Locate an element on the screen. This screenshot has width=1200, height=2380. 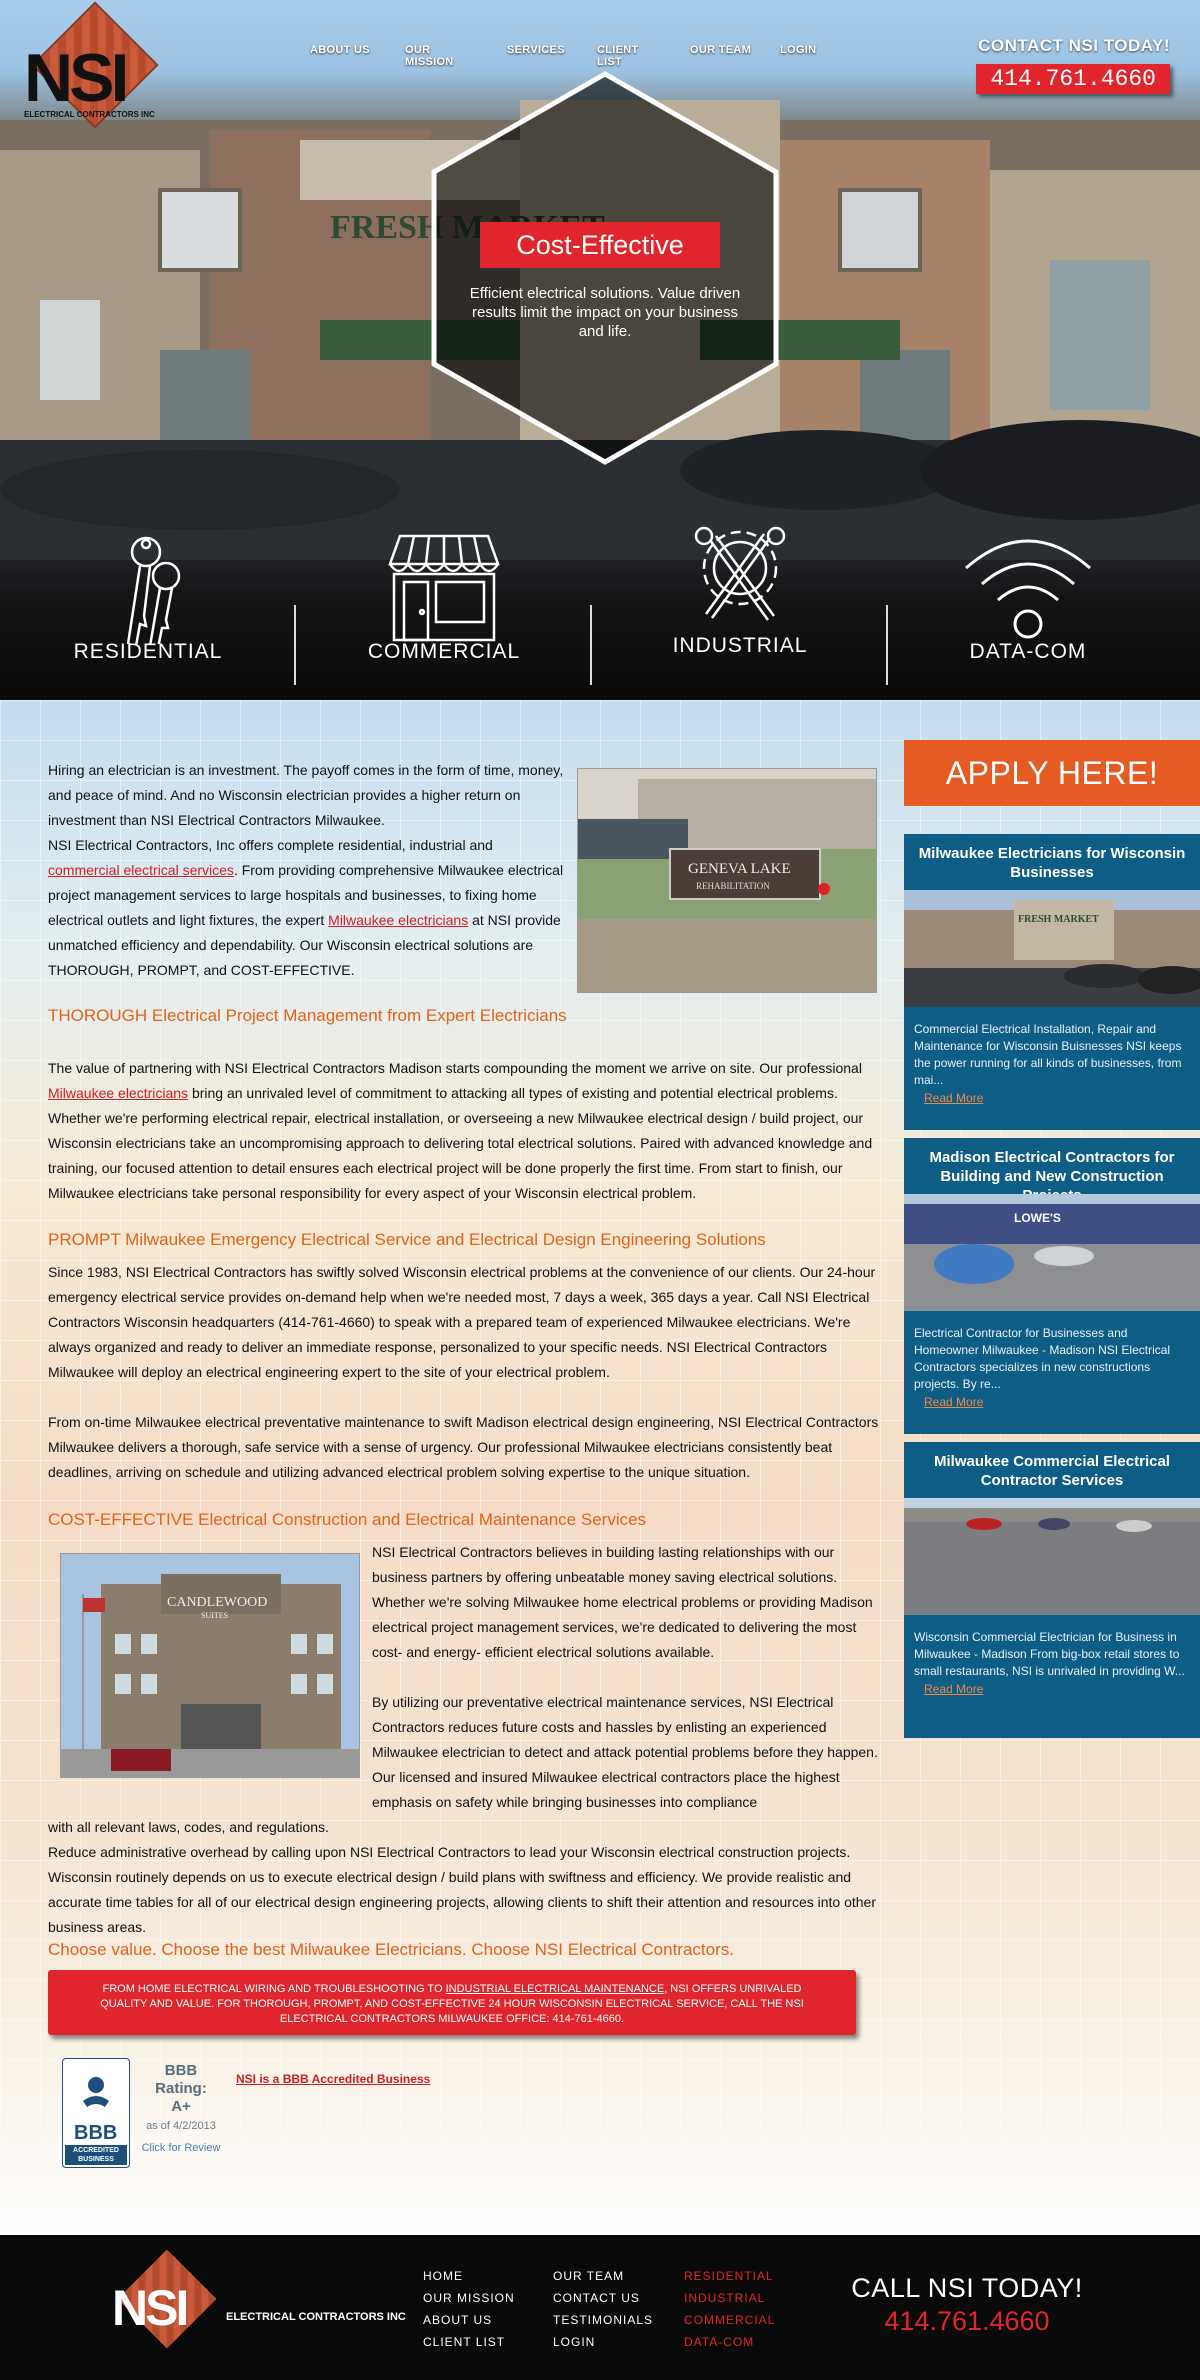
svg-text: GENEVA LAKE is located at coordinates (739, 869).